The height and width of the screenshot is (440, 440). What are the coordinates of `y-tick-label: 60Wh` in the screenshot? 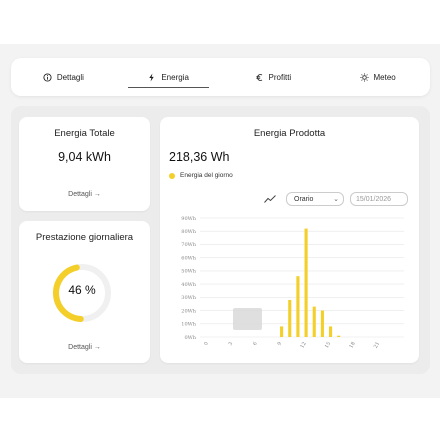 It's located at (189, 258).